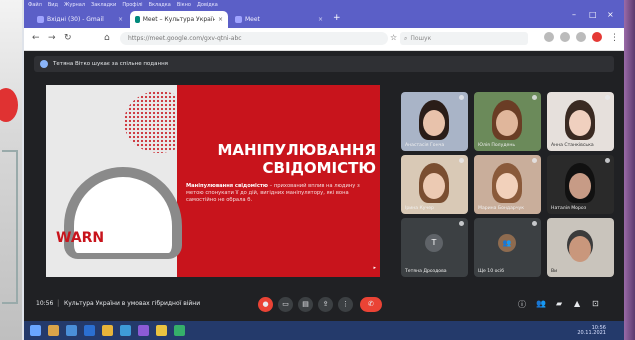 Image resolution: width=635 pixels, height=340 pixels. What do you see at coordinates (629, 170) in the screenshot?
I see `photo-background-right` at bounding box center [629, 170].